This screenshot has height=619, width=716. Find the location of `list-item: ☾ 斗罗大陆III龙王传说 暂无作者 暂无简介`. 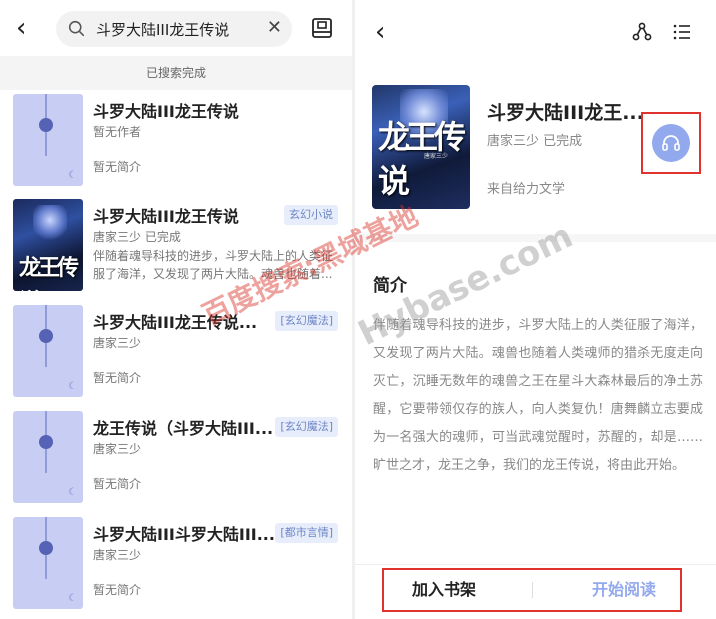

list-item: ☾ 斗罗大陆III龙王传说 暂无作者 暂无简介 is located at coordinates (176, 147).